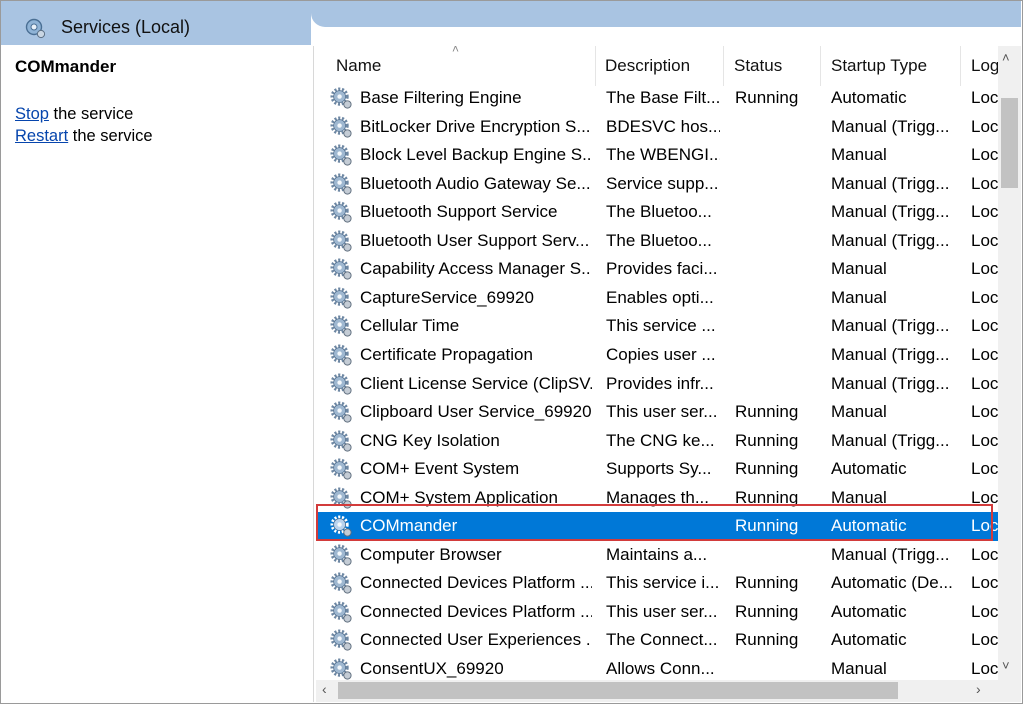 The height and width of the screenshot is (704, 1023). I want to click on column-header-description: Description, so click(660, 66).